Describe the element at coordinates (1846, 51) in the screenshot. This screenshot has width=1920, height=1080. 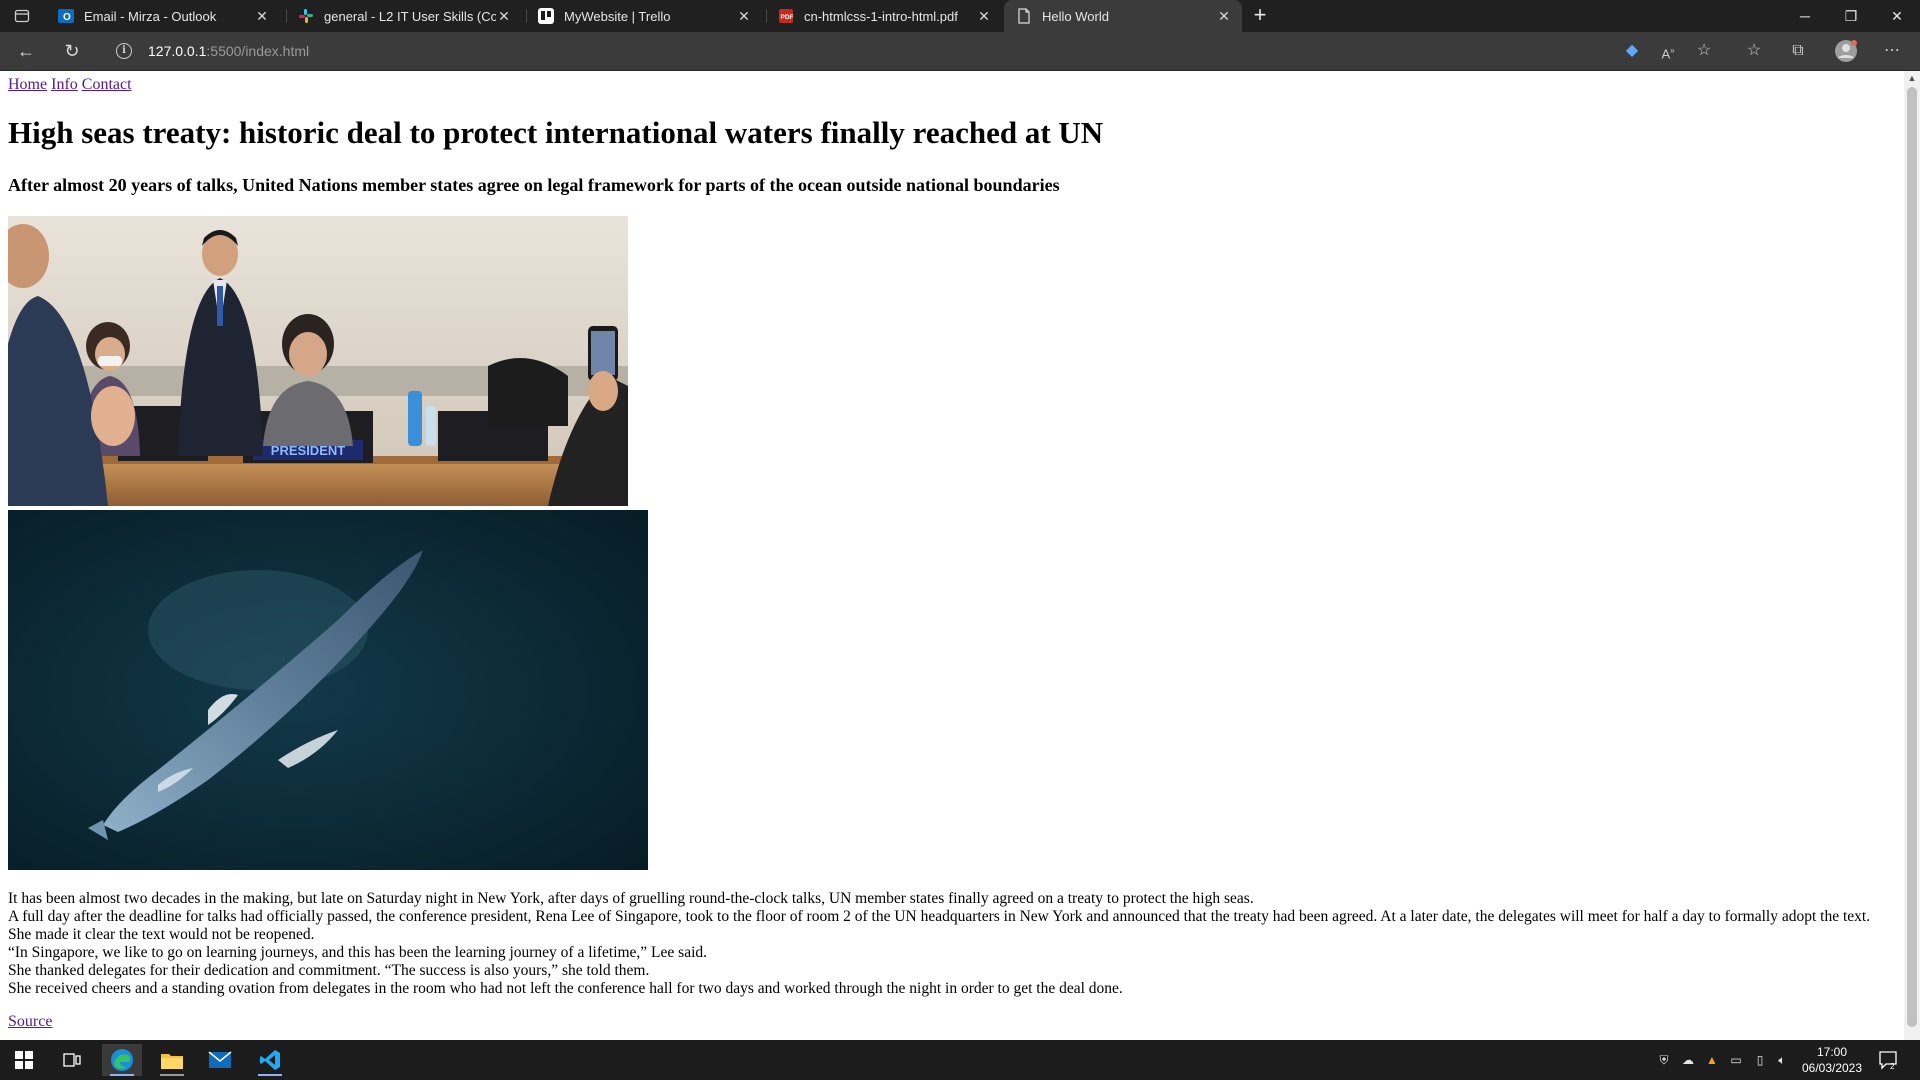
I see `profile-avatar` at that location.